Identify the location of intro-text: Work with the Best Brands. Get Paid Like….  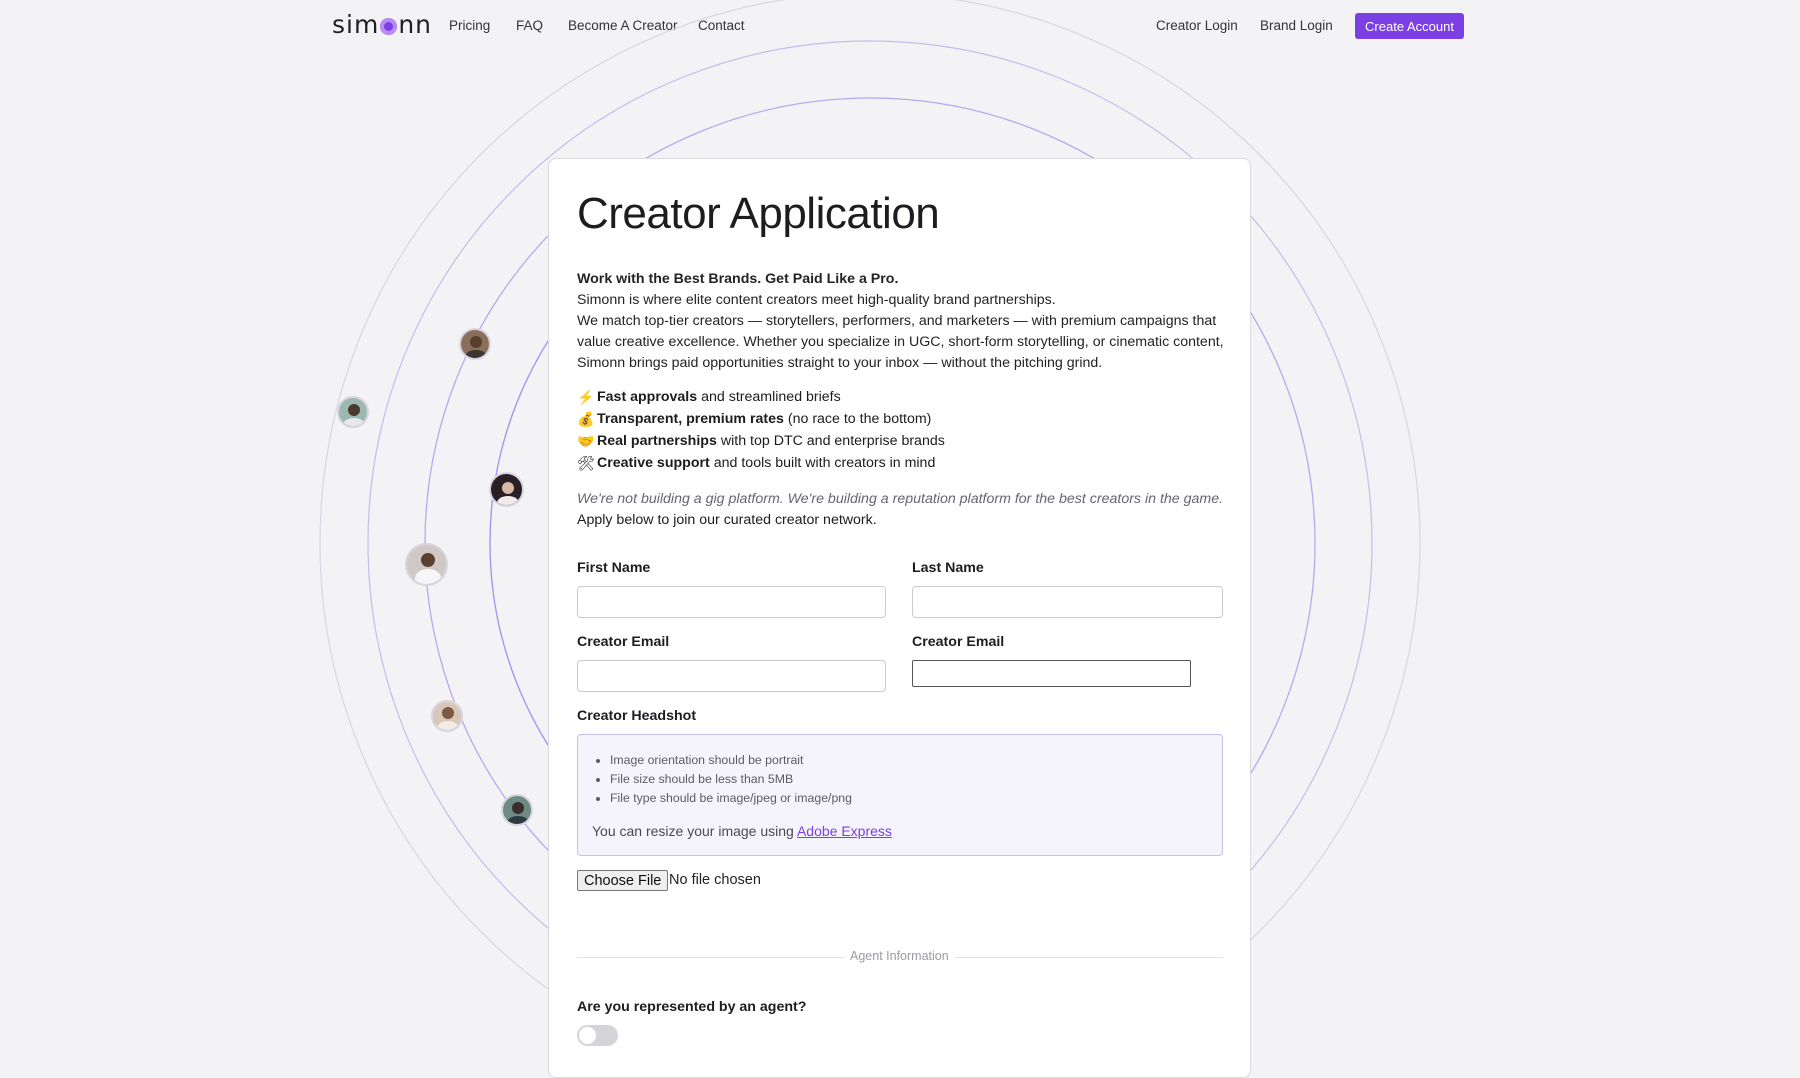
(902, 321).